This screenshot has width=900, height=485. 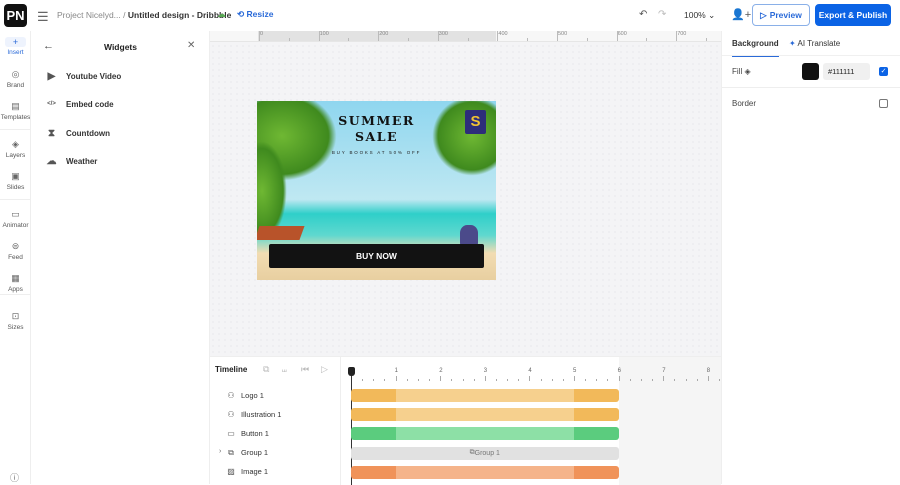 What do you see at coordinates (15, 283) in the screenshot?
I see `rail-item-apps: ▦ Apps` at bounding box center [15, 283].